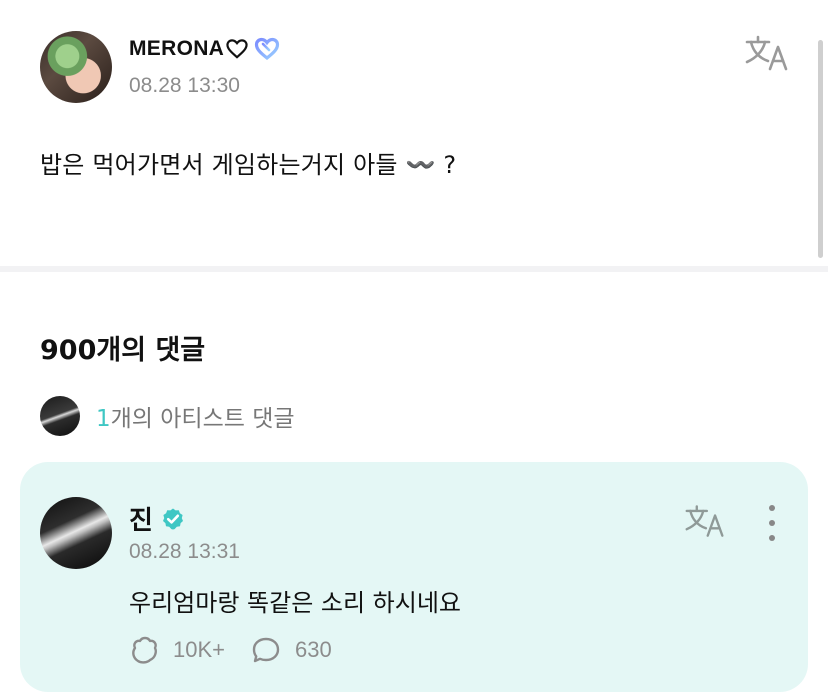 Image resolution: width=828 pixels, height=692 pixels. What do you see at coordinates (172, 518) in the screenshot?
I see `verified-badge-icon` at bounding box center [172, 518].